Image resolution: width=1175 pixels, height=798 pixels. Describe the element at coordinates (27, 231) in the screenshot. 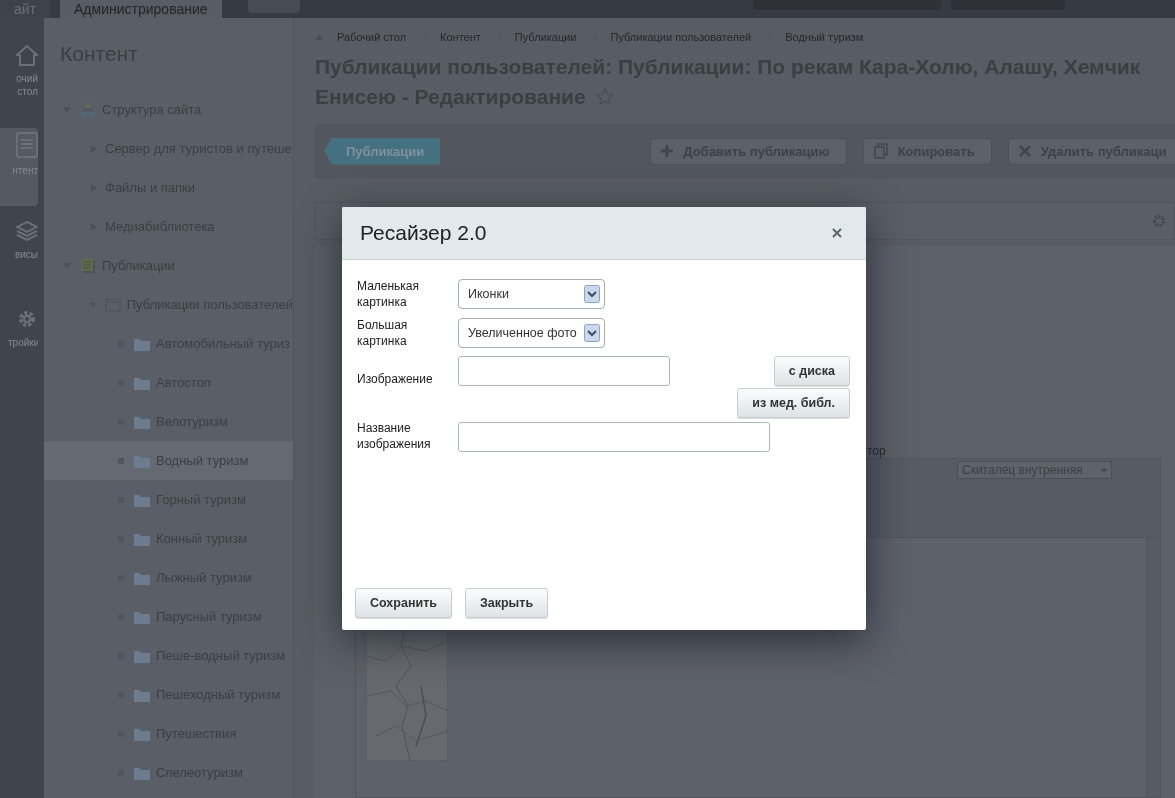

I see `services-icon` at that location.